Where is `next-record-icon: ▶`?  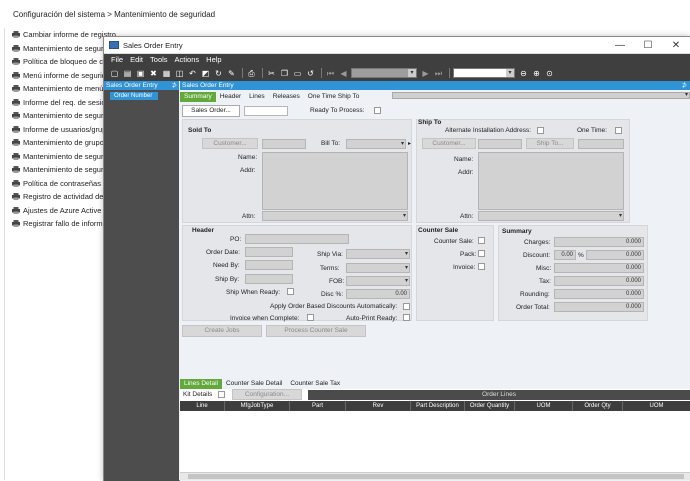
next-record-icon: ▶ is located at coordinates (425, 73).